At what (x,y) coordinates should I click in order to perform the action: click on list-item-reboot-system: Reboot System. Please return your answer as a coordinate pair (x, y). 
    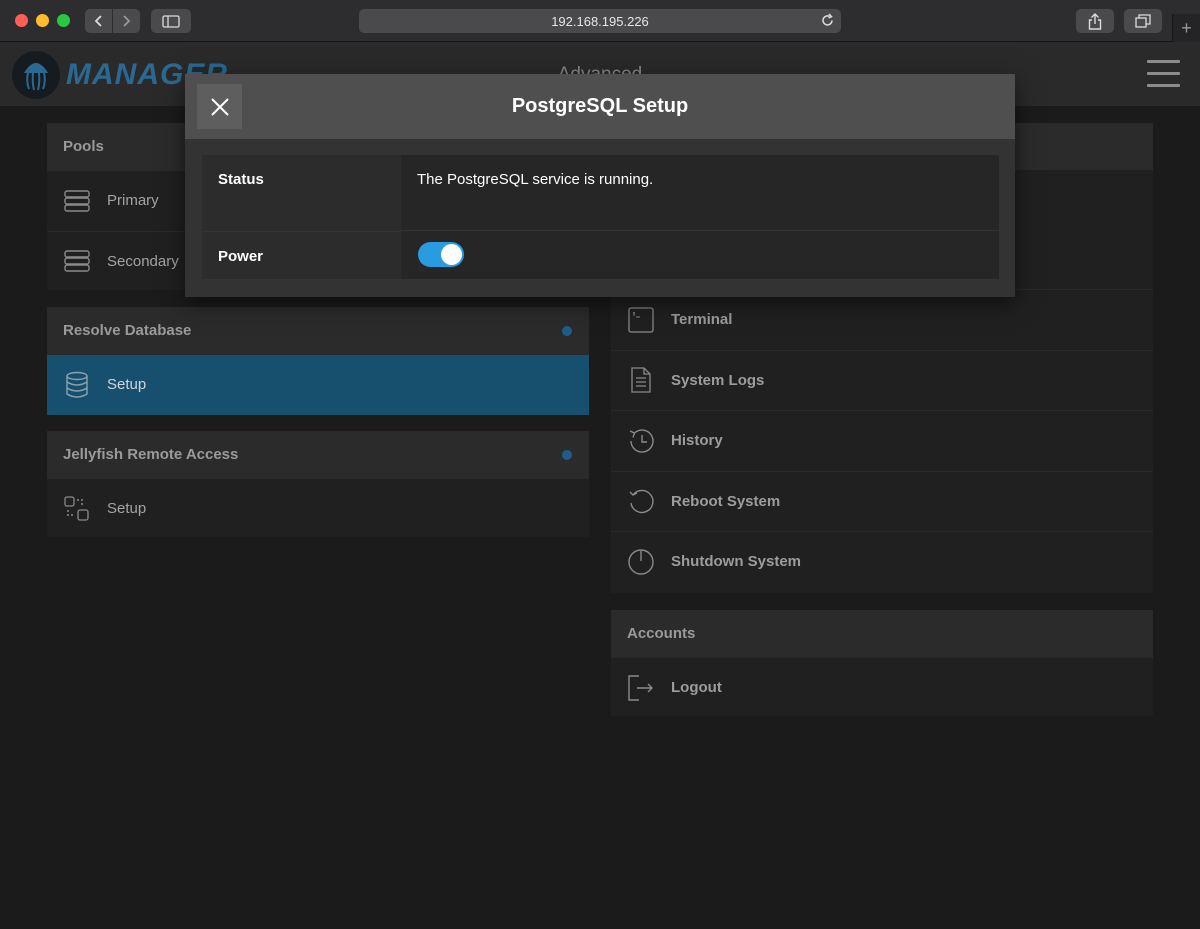
    Looking at the image, I should click on (882, 501).